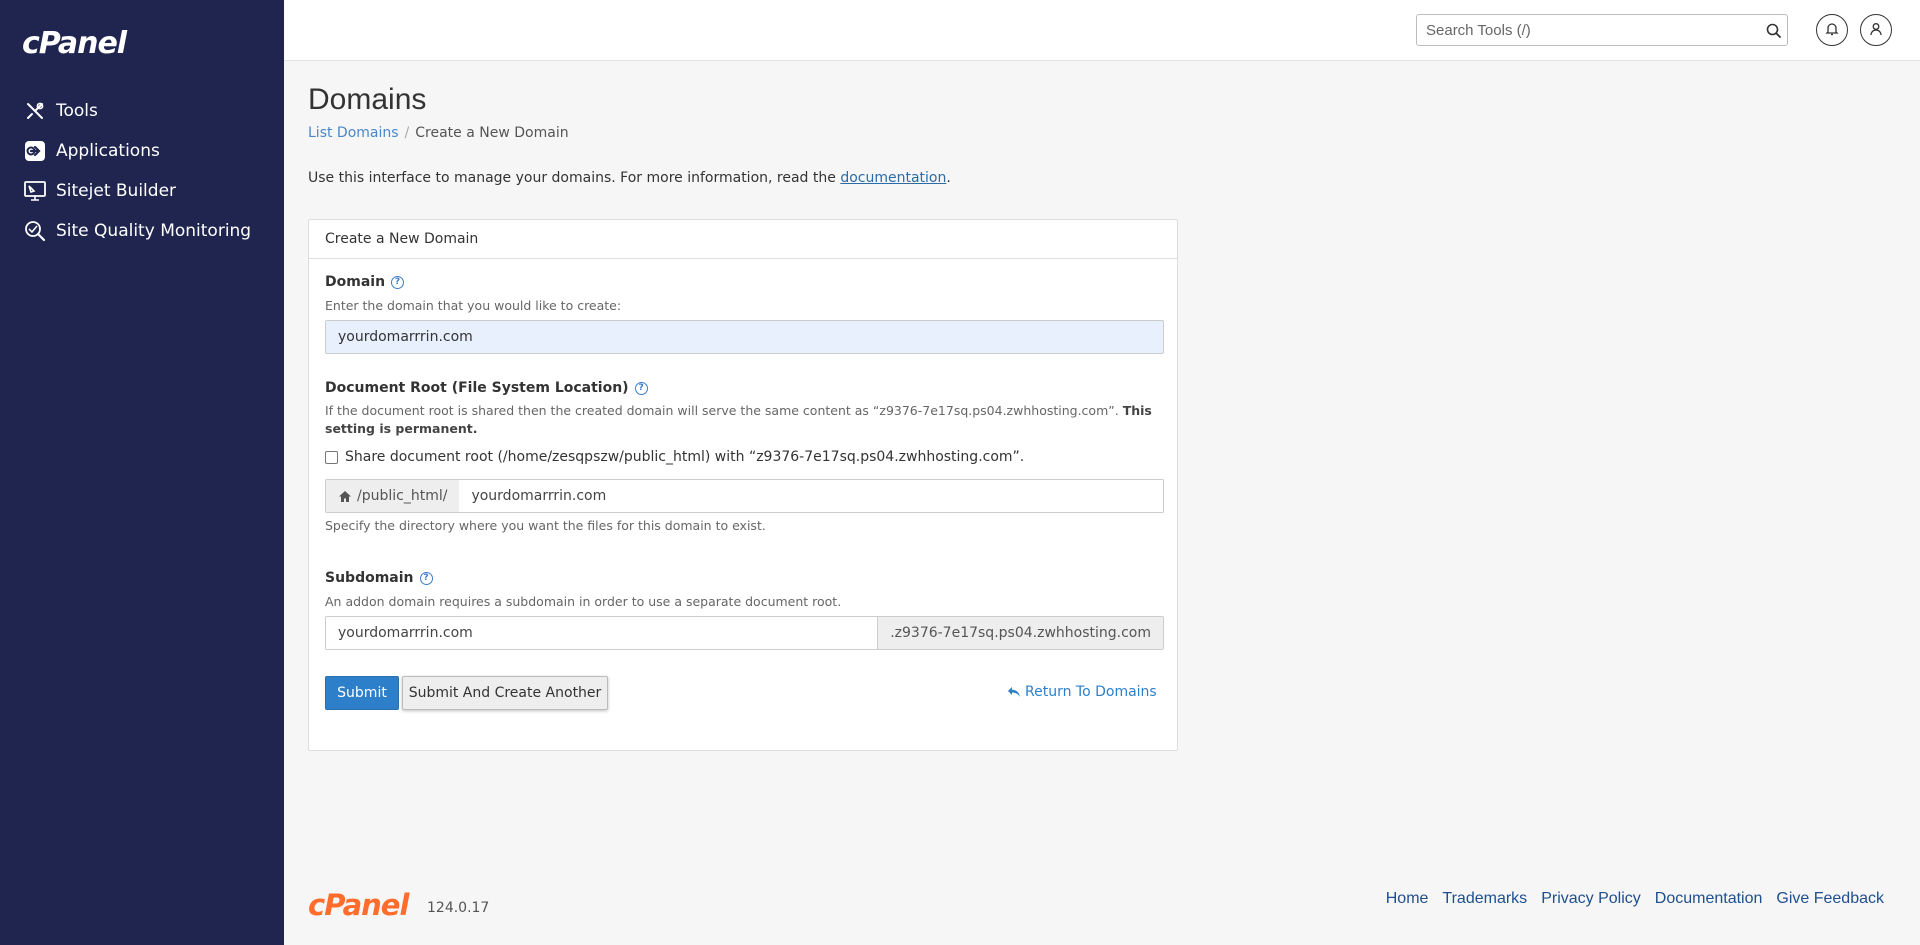 Image resolution: width=1920 pixels, height=945 pixels. Describe the element at coordinates (367, 99) in the screenshot. I see `page-title: Domains` at that location.